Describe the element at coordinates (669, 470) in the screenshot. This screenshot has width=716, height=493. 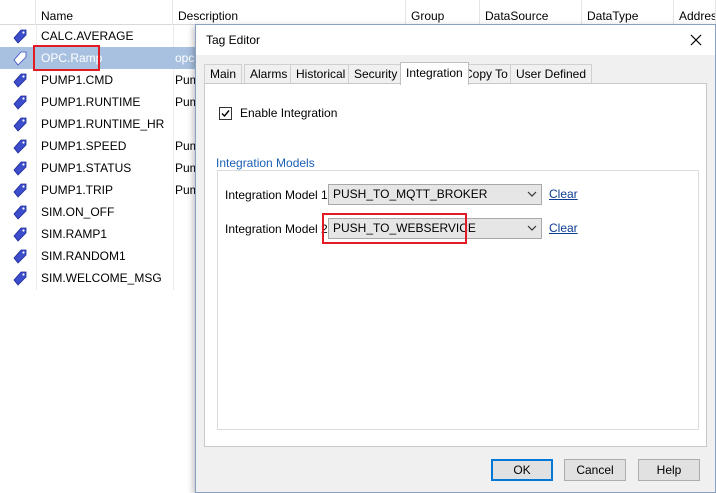
I see `help-button: Help` at that location.